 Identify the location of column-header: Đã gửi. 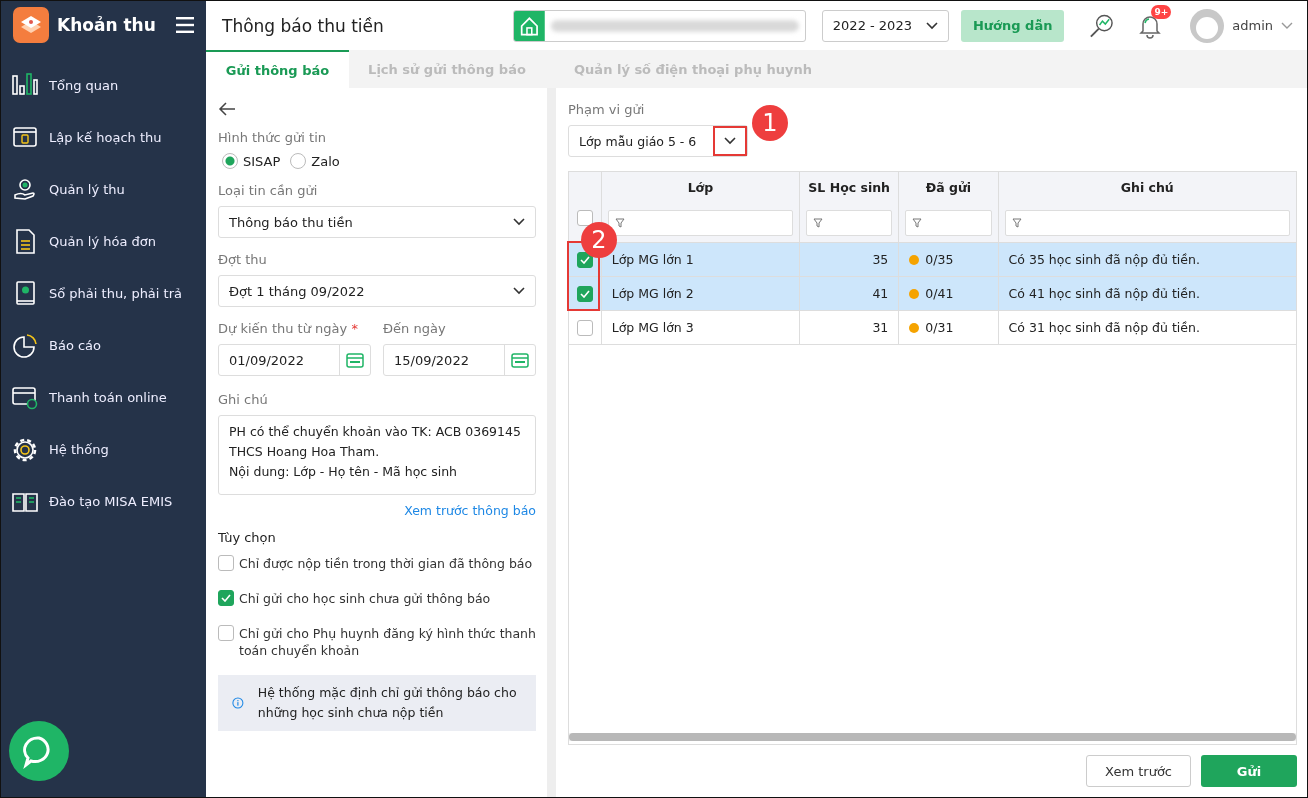
(948, 187).